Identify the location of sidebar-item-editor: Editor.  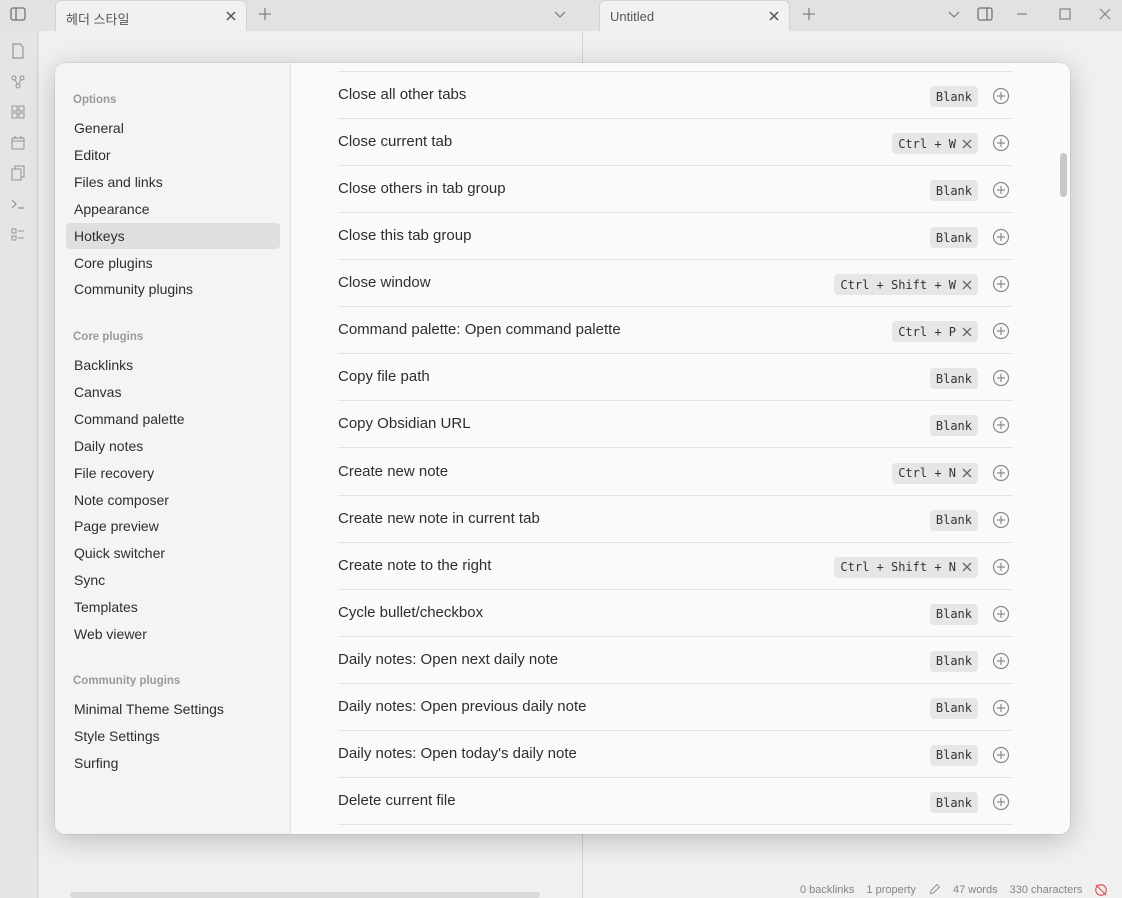
(173, 155).